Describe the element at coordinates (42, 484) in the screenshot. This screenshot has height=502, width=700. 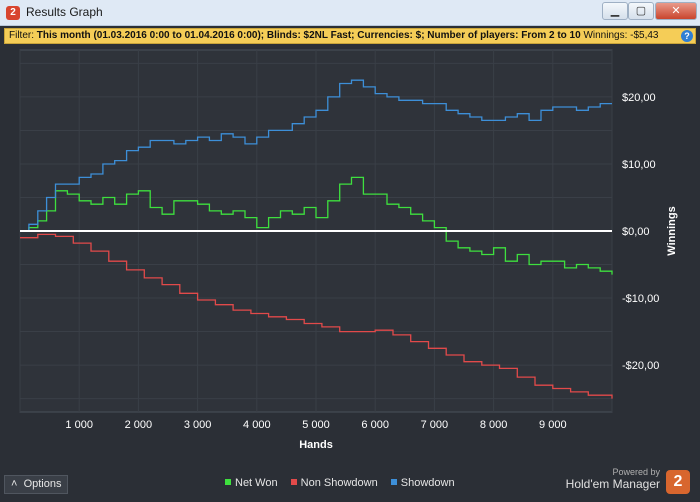
I see `options-label: Options` at that location.